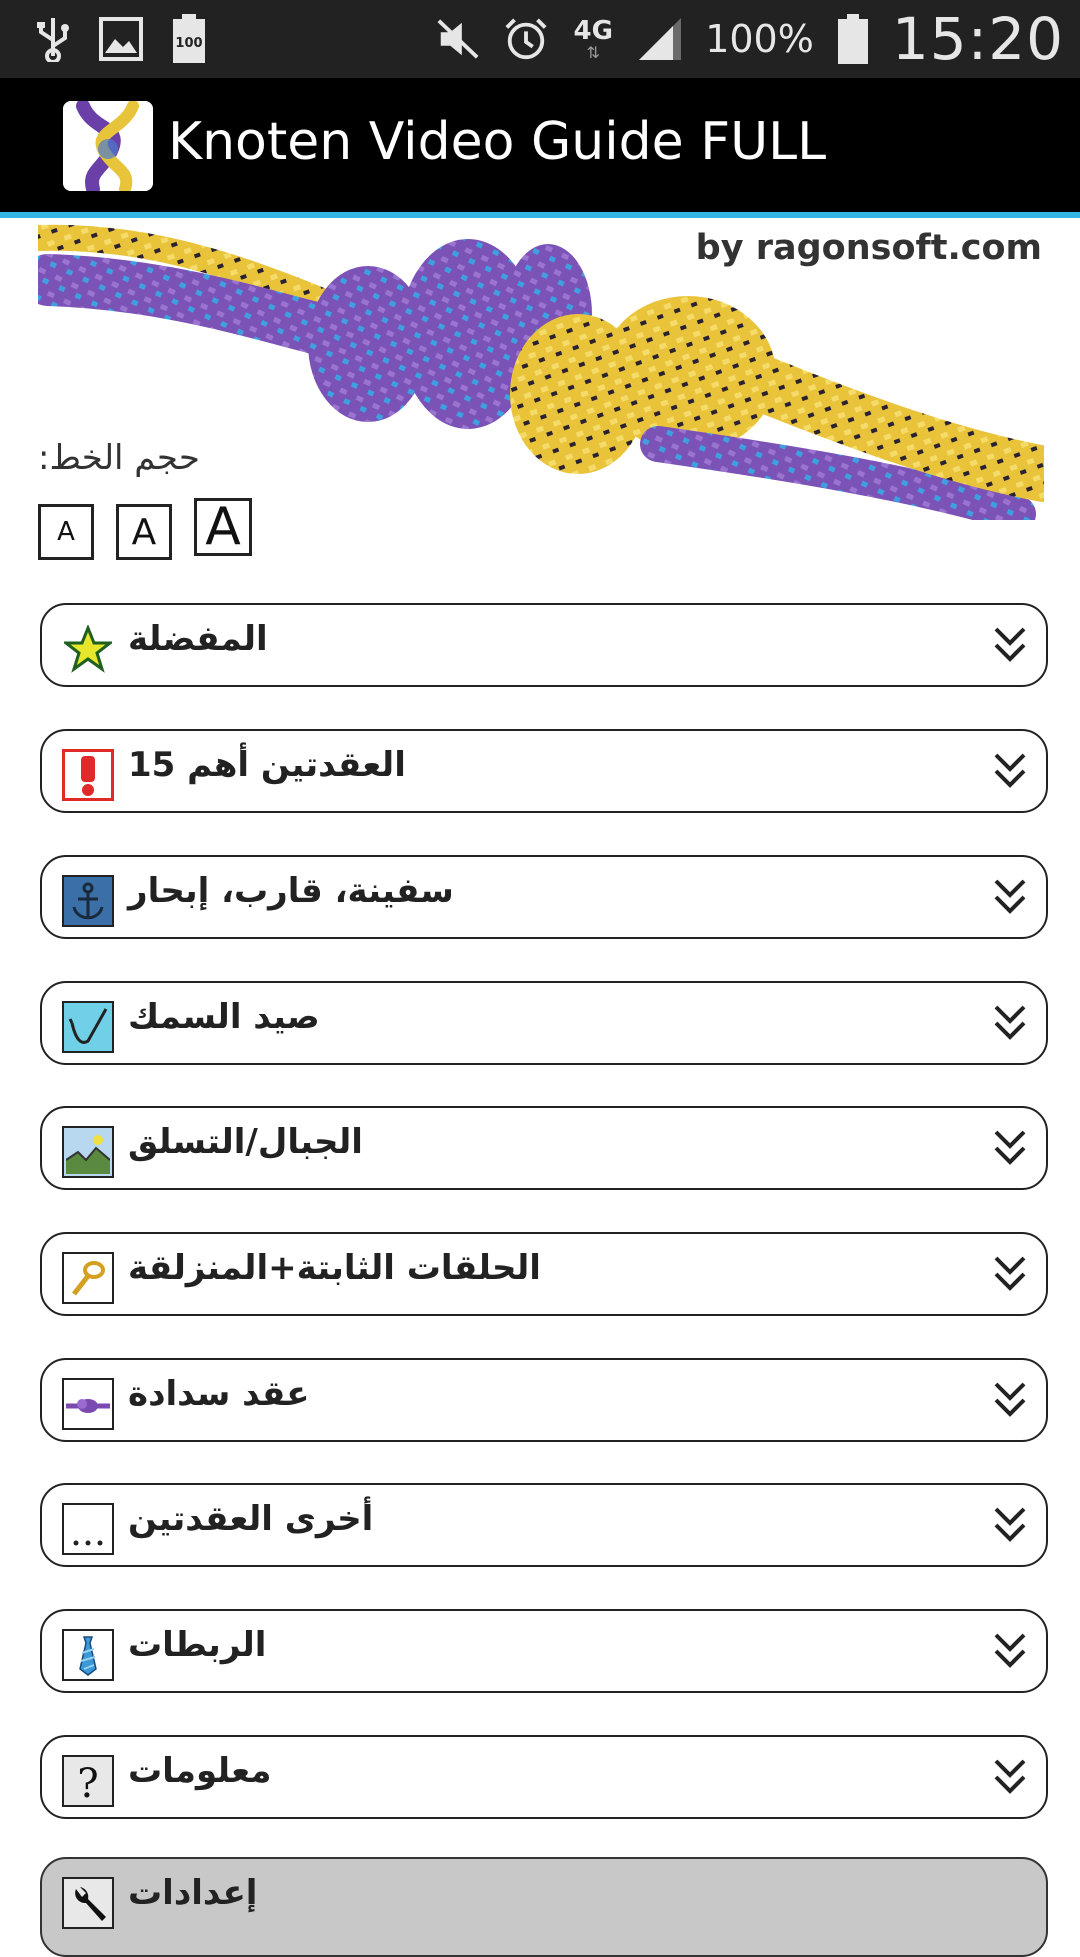  I want to click on mountain-icon, so click(88, 1152).